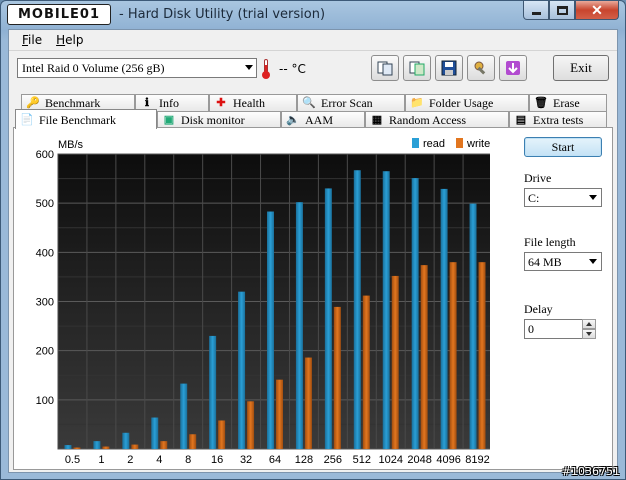 This screenshot has width=626, height=480. I want to click on app-logo: MOBILE01, so click(59, 14).